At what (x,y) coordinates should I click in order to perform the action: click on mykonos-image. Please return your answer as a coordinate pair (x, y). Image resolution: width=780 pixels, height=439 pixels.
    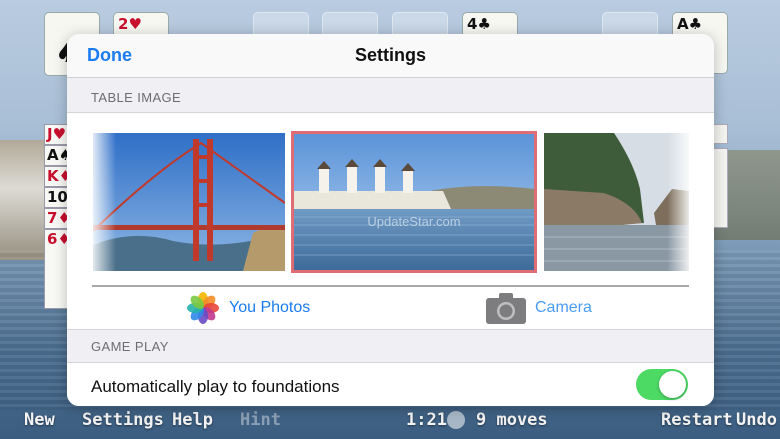
    Looking at the image, I should click on (414, 202).